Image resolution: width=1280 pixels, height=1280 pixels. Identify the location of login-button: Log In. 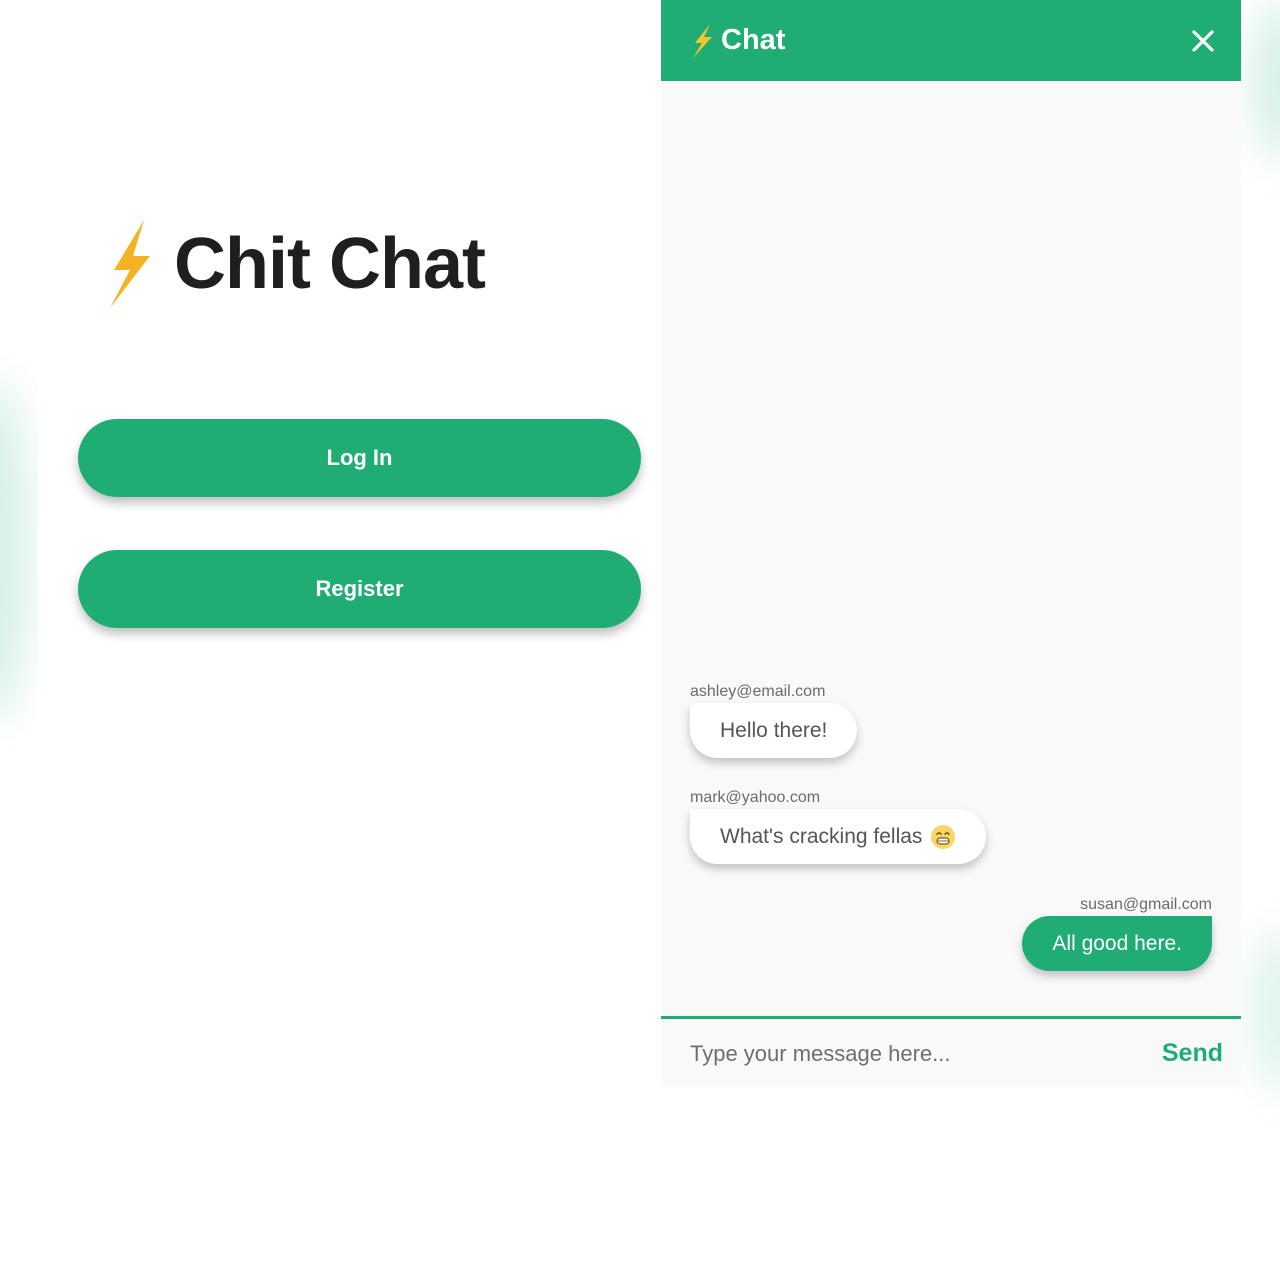
(359, 458).